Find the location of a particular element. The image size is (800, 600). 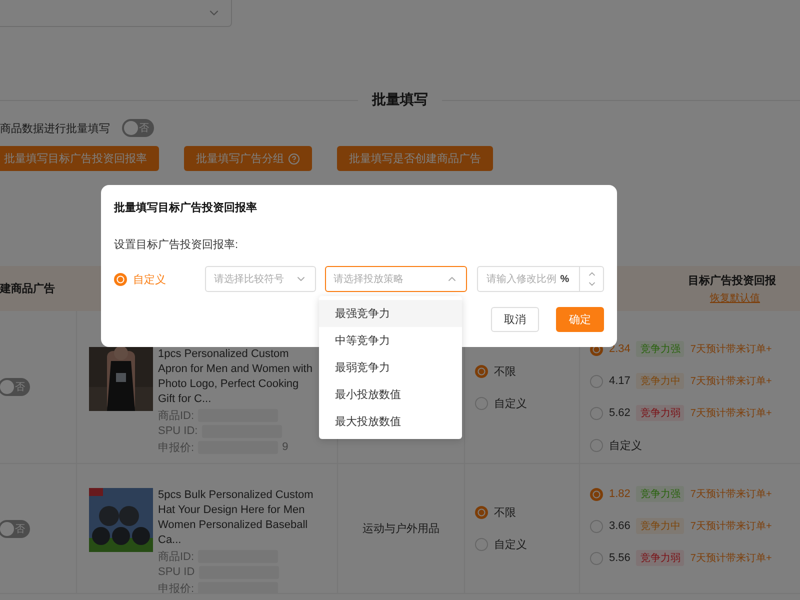

menu-item: 最大投放数值 is located at coordinates (390, 421).